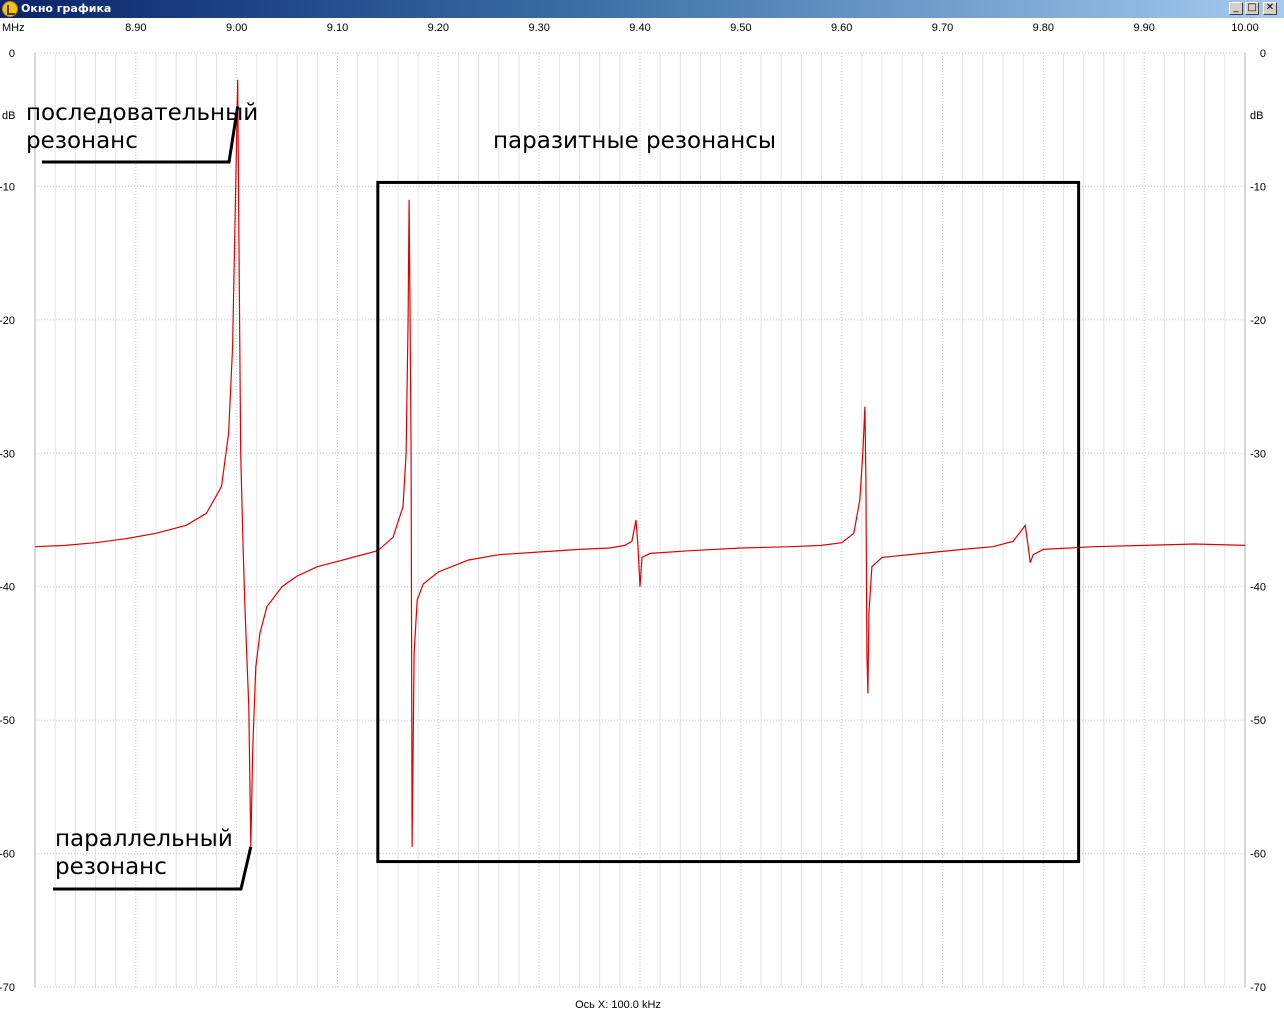  I want to click on y-tick-label-right: -50, so click(1258, 721).